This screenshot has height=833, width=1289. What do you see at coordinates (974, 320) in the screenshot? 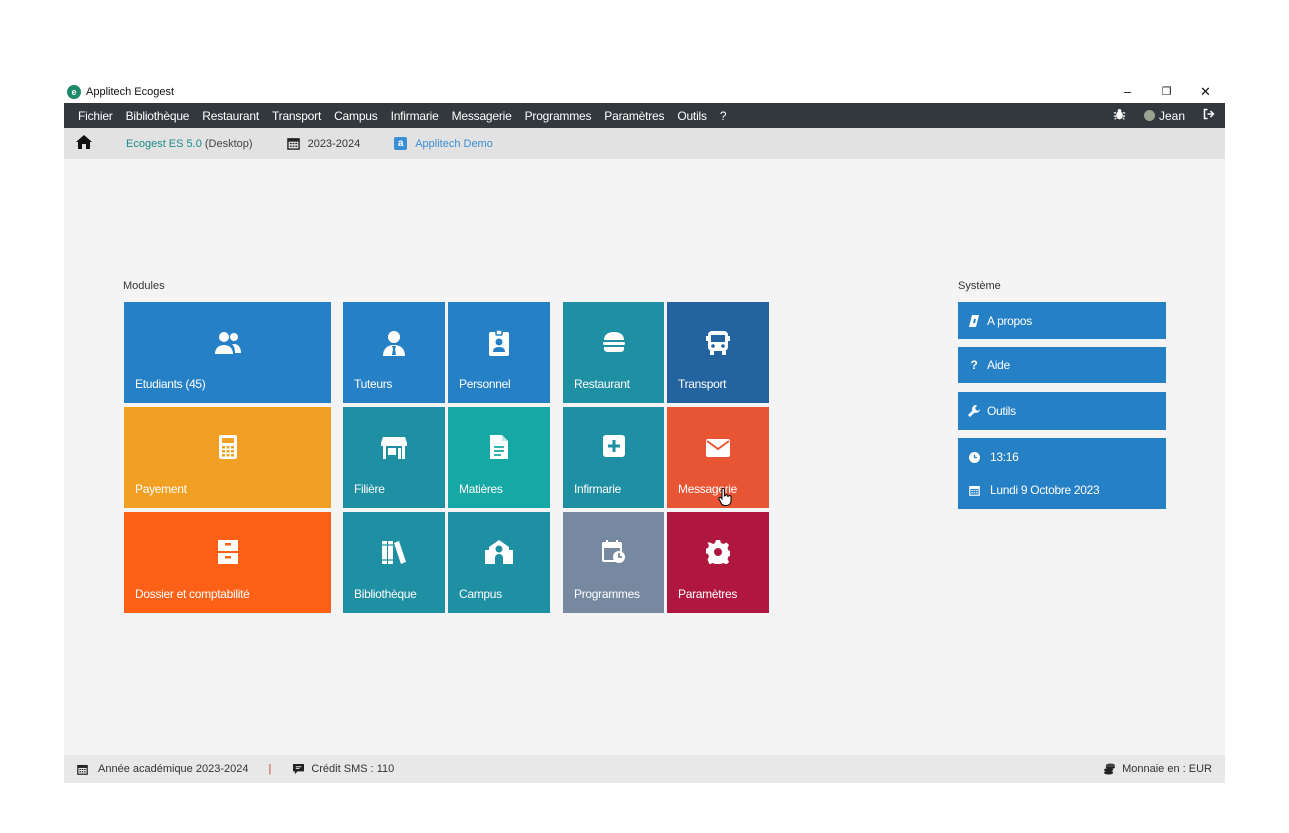
I see `applitech-icon` at bounding box center [974, 320].